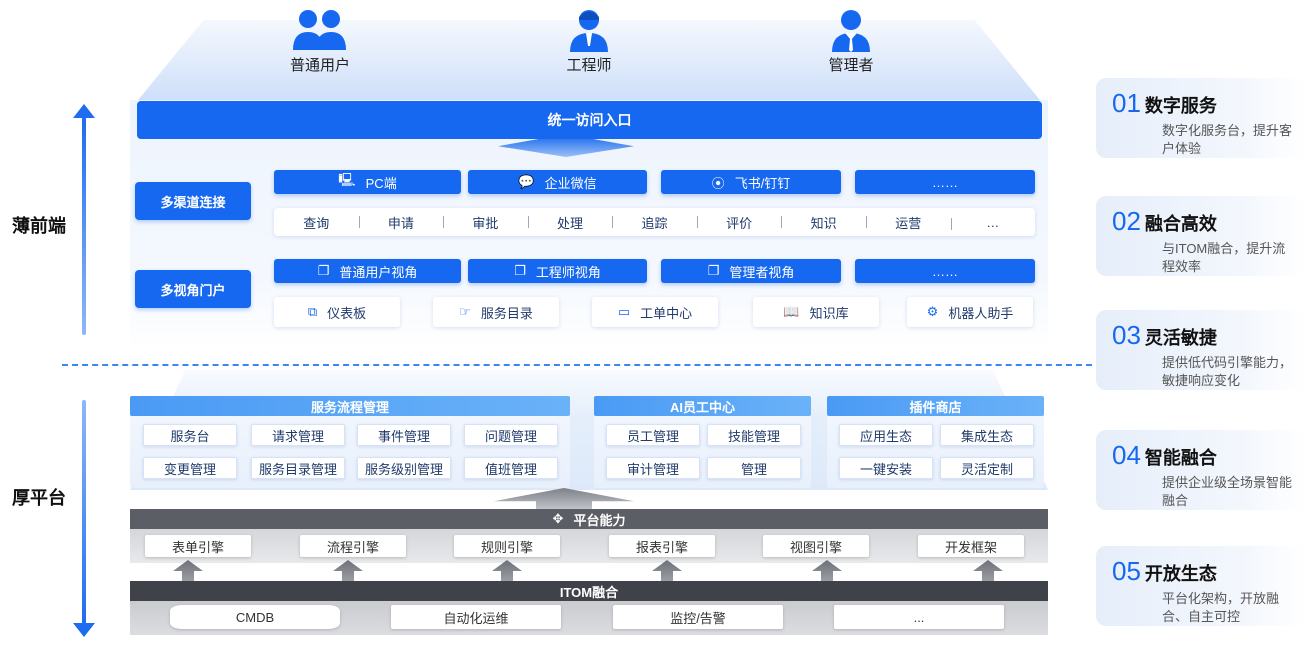 The width and height of the screenshot is (1308, 659). I want to click on dashboard-icon: ⧉, so click(312, 311).